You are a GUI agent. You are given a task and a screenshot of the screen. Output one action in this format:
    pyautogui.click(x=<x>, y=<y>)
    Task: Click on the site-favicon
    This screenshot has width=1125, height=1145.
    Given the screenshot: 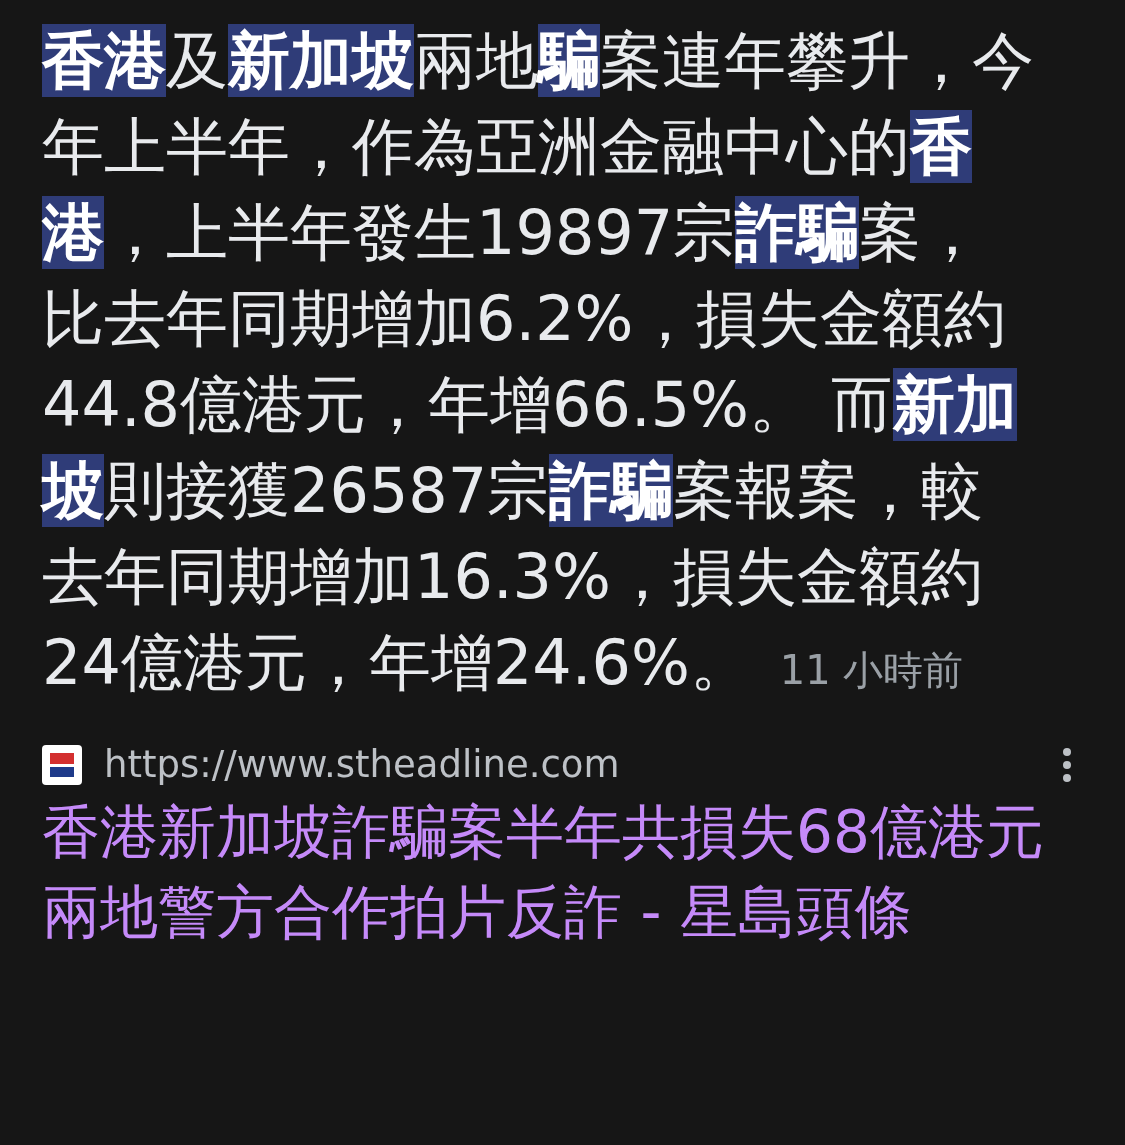 What is the action you would take?
    pyautogui.click(x=62, y=764)
    